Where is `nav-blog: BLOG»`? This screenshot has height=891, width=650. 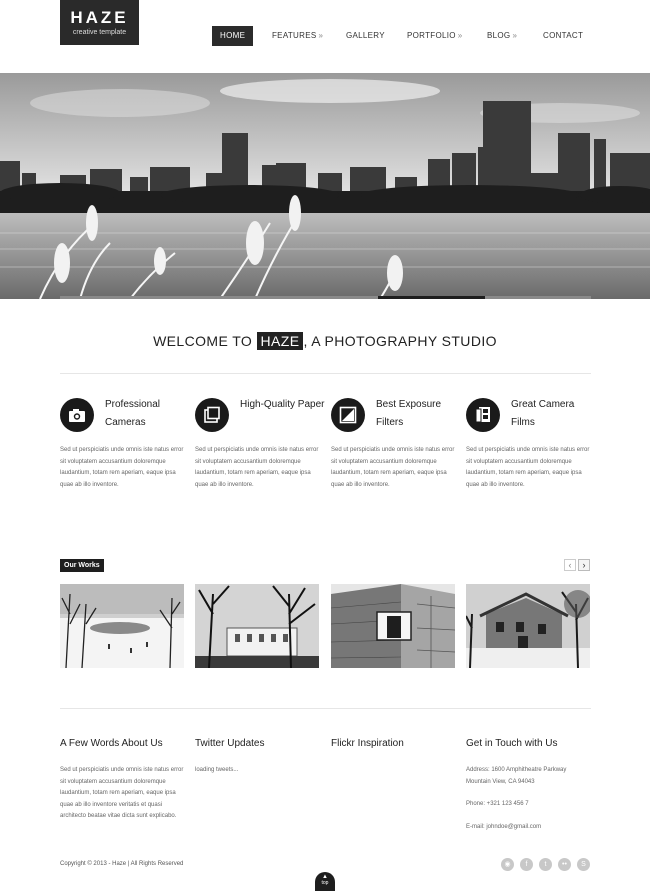 nav-blog: BLOG» is located at coordinates (502, 36).